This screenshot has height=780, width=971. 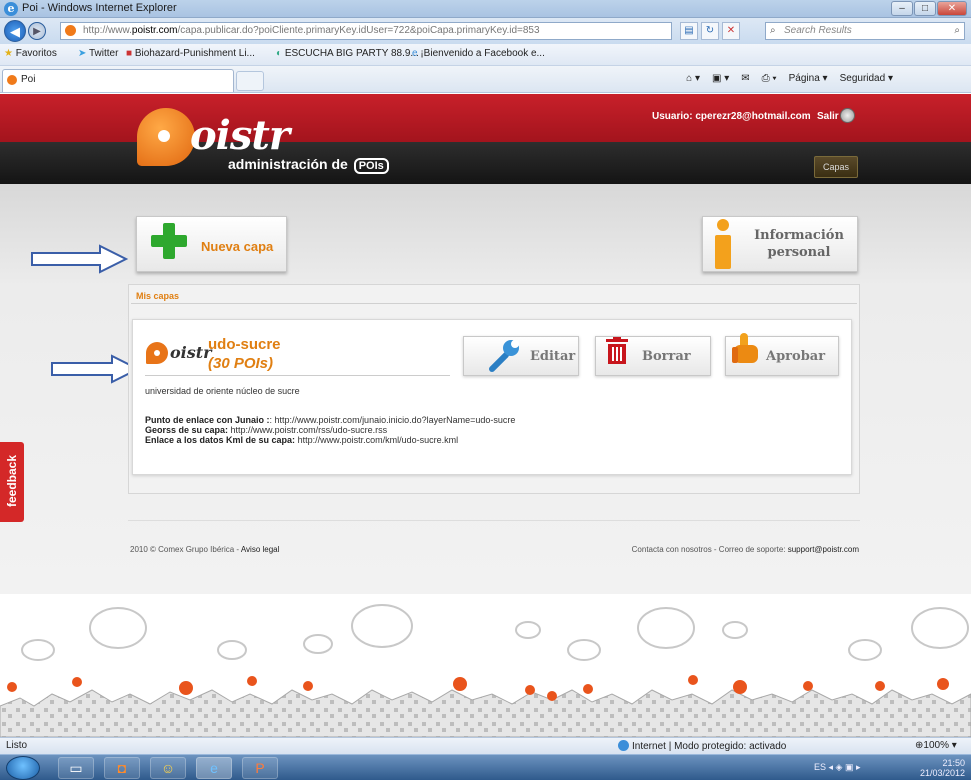 What do you see at coordinates (689, 31) in the screenshot?
I see `compatibility-icon: ▤` at bounding box center [689, 31].